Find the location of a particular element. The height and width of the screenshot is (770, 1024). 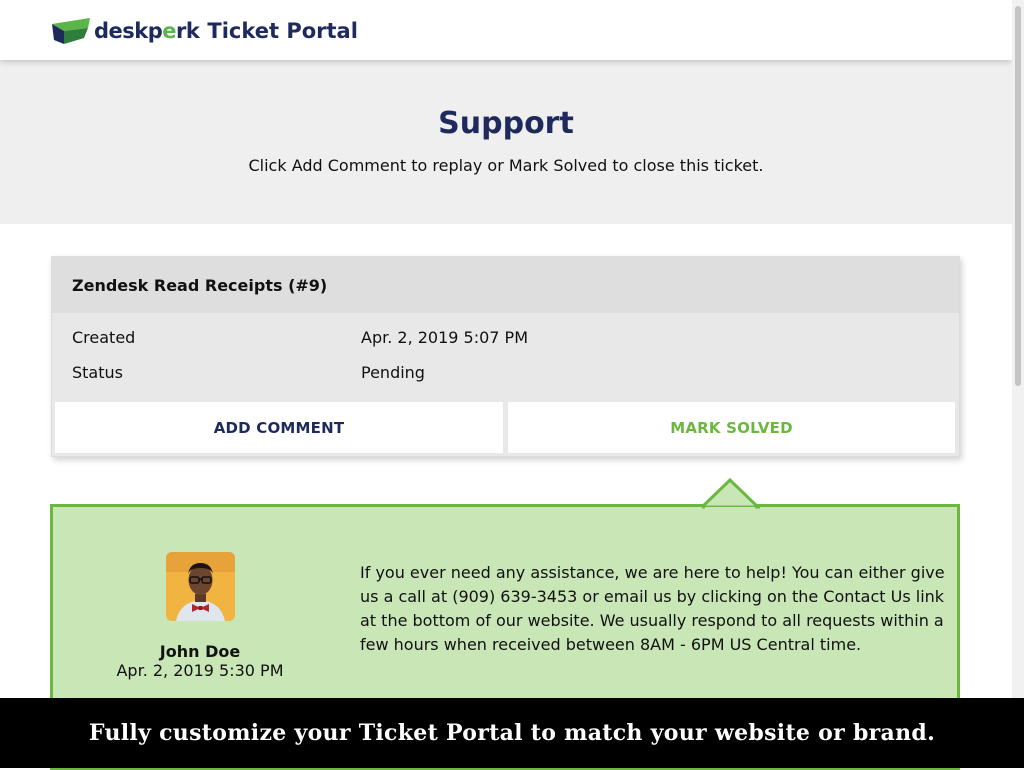

ticket-title-bar: Zendesk Read Receipts (#9) is located at coordinates (505, 285).